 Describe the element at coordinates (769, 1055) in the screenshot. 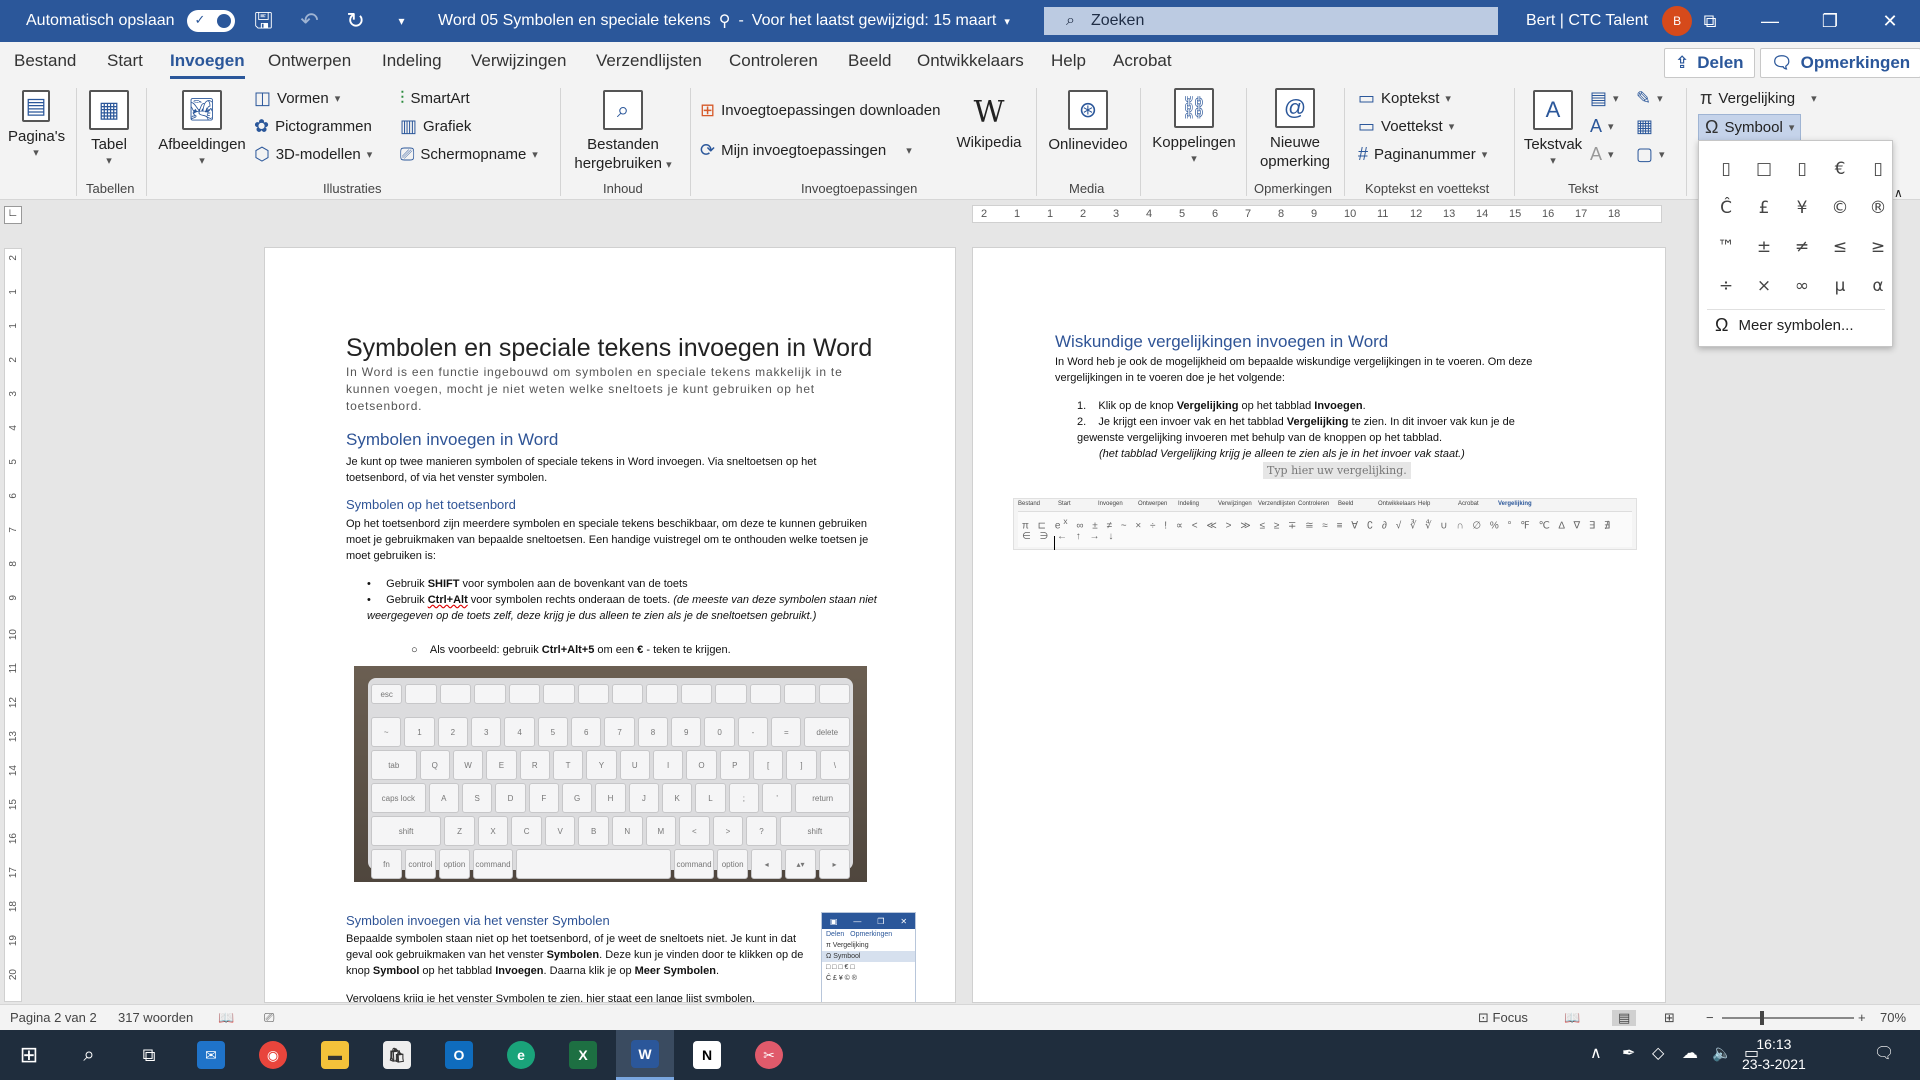

I see `snipping-app: ✂` at that location.